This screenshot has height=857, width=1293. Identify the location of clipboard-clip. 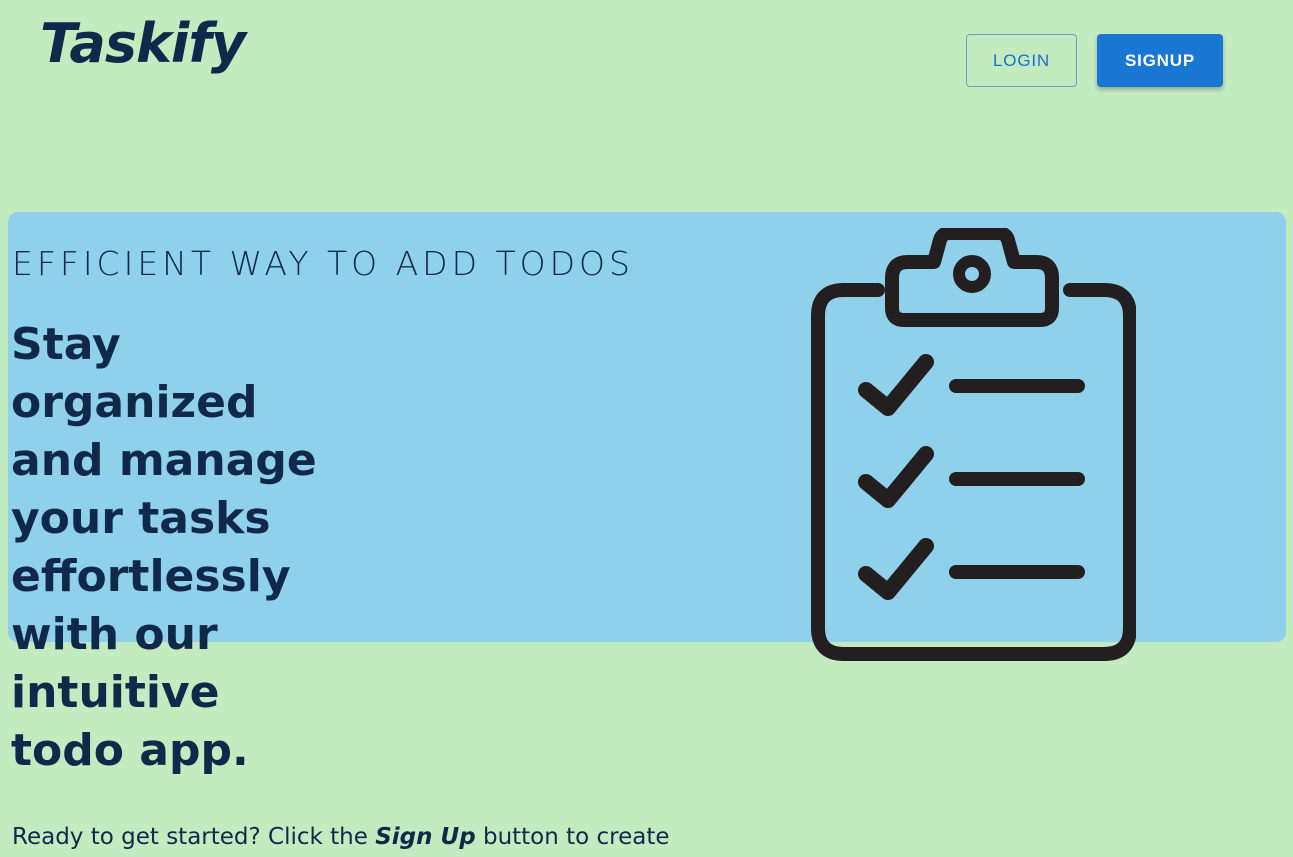
(972, 277).